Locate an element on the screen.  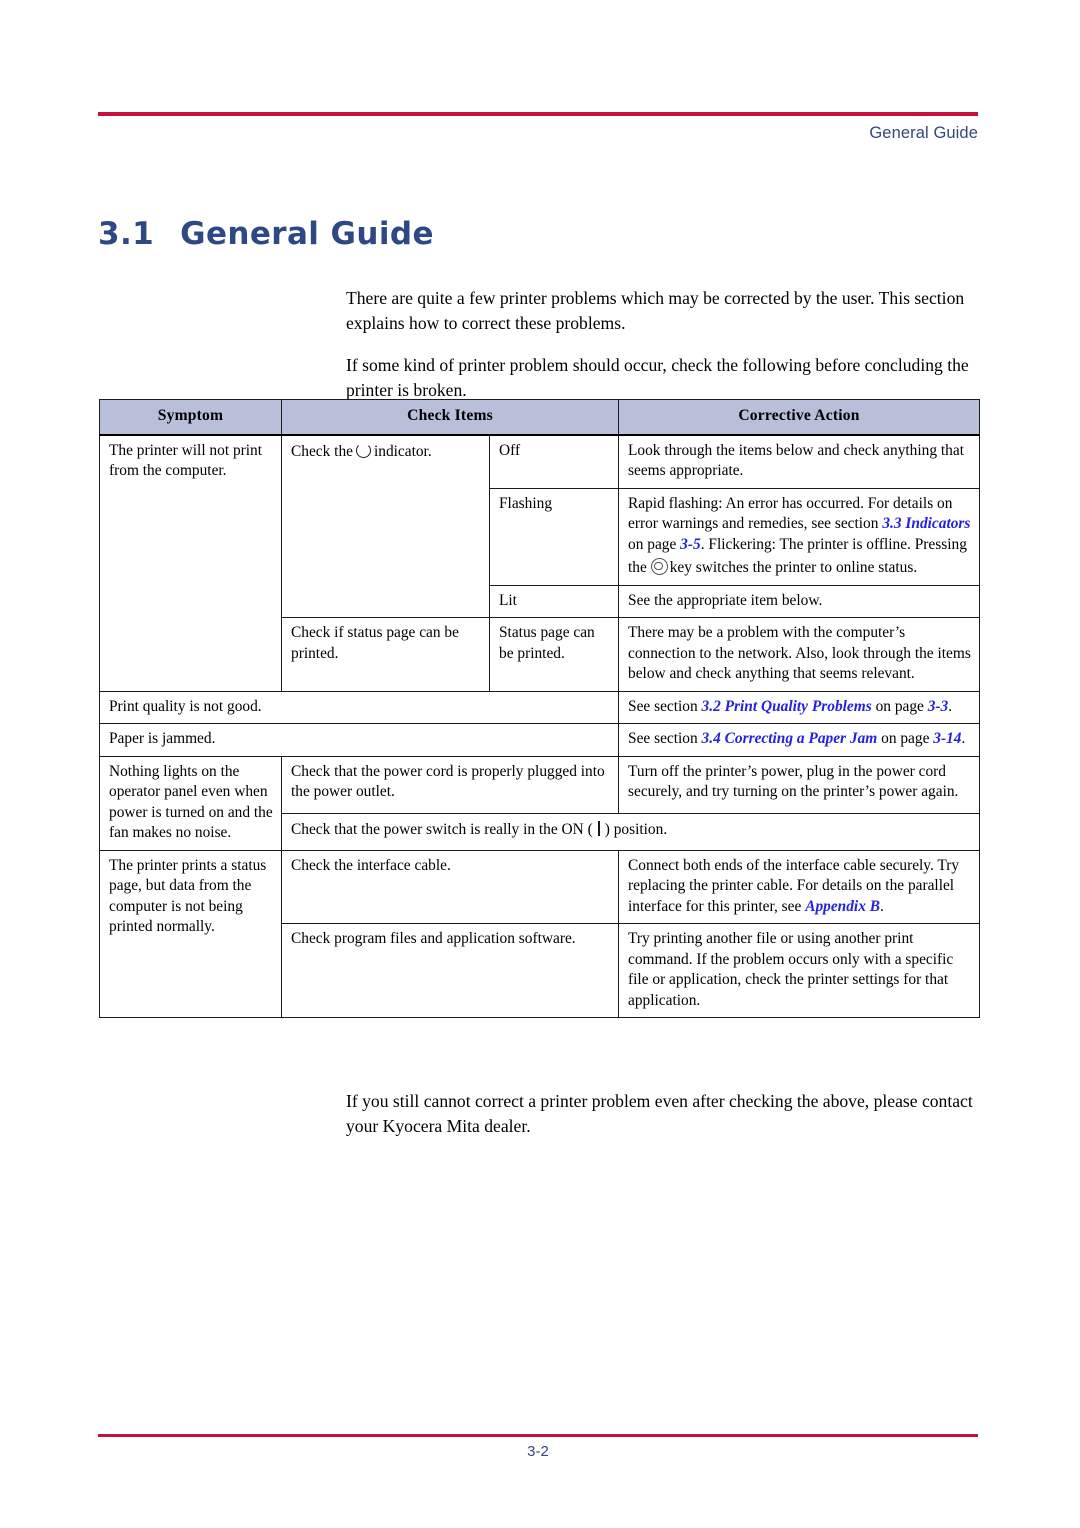
check-indicator-text-pre: Check the is located at coordinates (322, 451).